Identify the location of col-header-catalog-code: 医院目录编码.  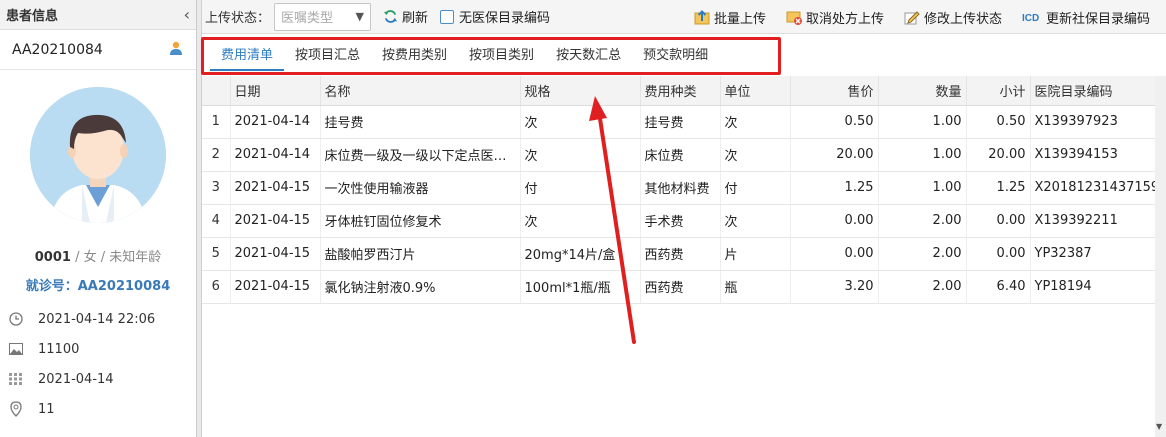
(1093, 91).